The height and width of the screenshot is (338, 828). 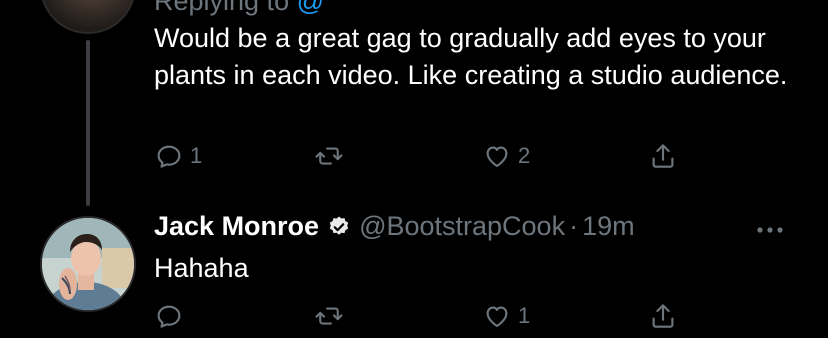 What do you see at coordinates (434, 156) in the screenshot?
I see `tweet-actions: 1 2` at bounding box center [434, 156].